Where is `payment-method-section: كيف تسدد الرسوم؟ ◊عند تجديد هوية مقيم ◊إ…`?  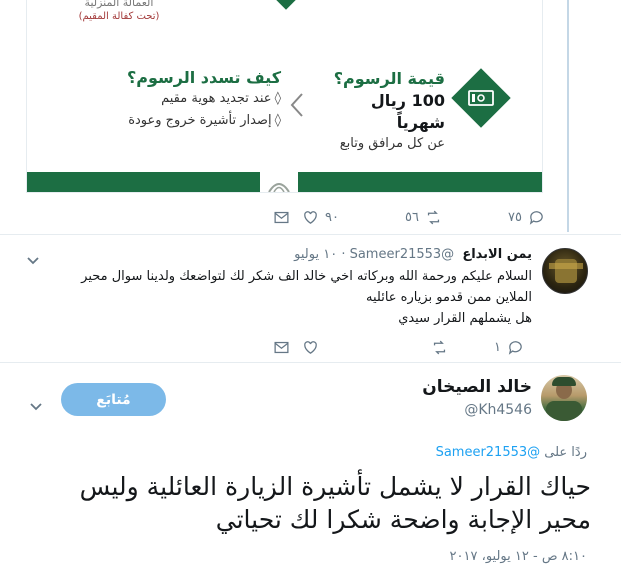
payment-method-section: كيف تسدد الرسوم؟ ◊عند تجديد هوية مقيم ◊إ… is located at coordinates (176, 100).